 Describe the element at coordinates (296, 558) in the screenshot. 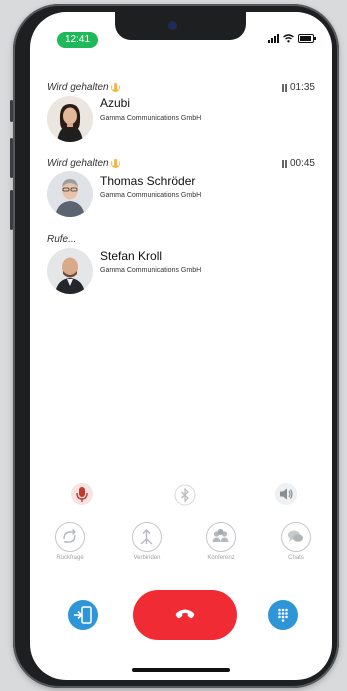

I see `chats-label: Chats` at that location.